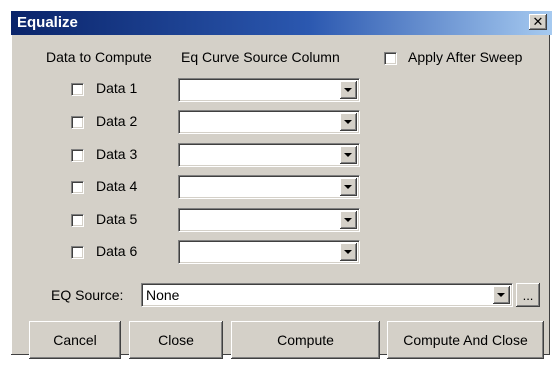 The image size is (557, 365). What do you see at coordinates (87, 295) in the screenshot?
I see `eq-source-label: EQ Source:` at bounding box center [87, 295].